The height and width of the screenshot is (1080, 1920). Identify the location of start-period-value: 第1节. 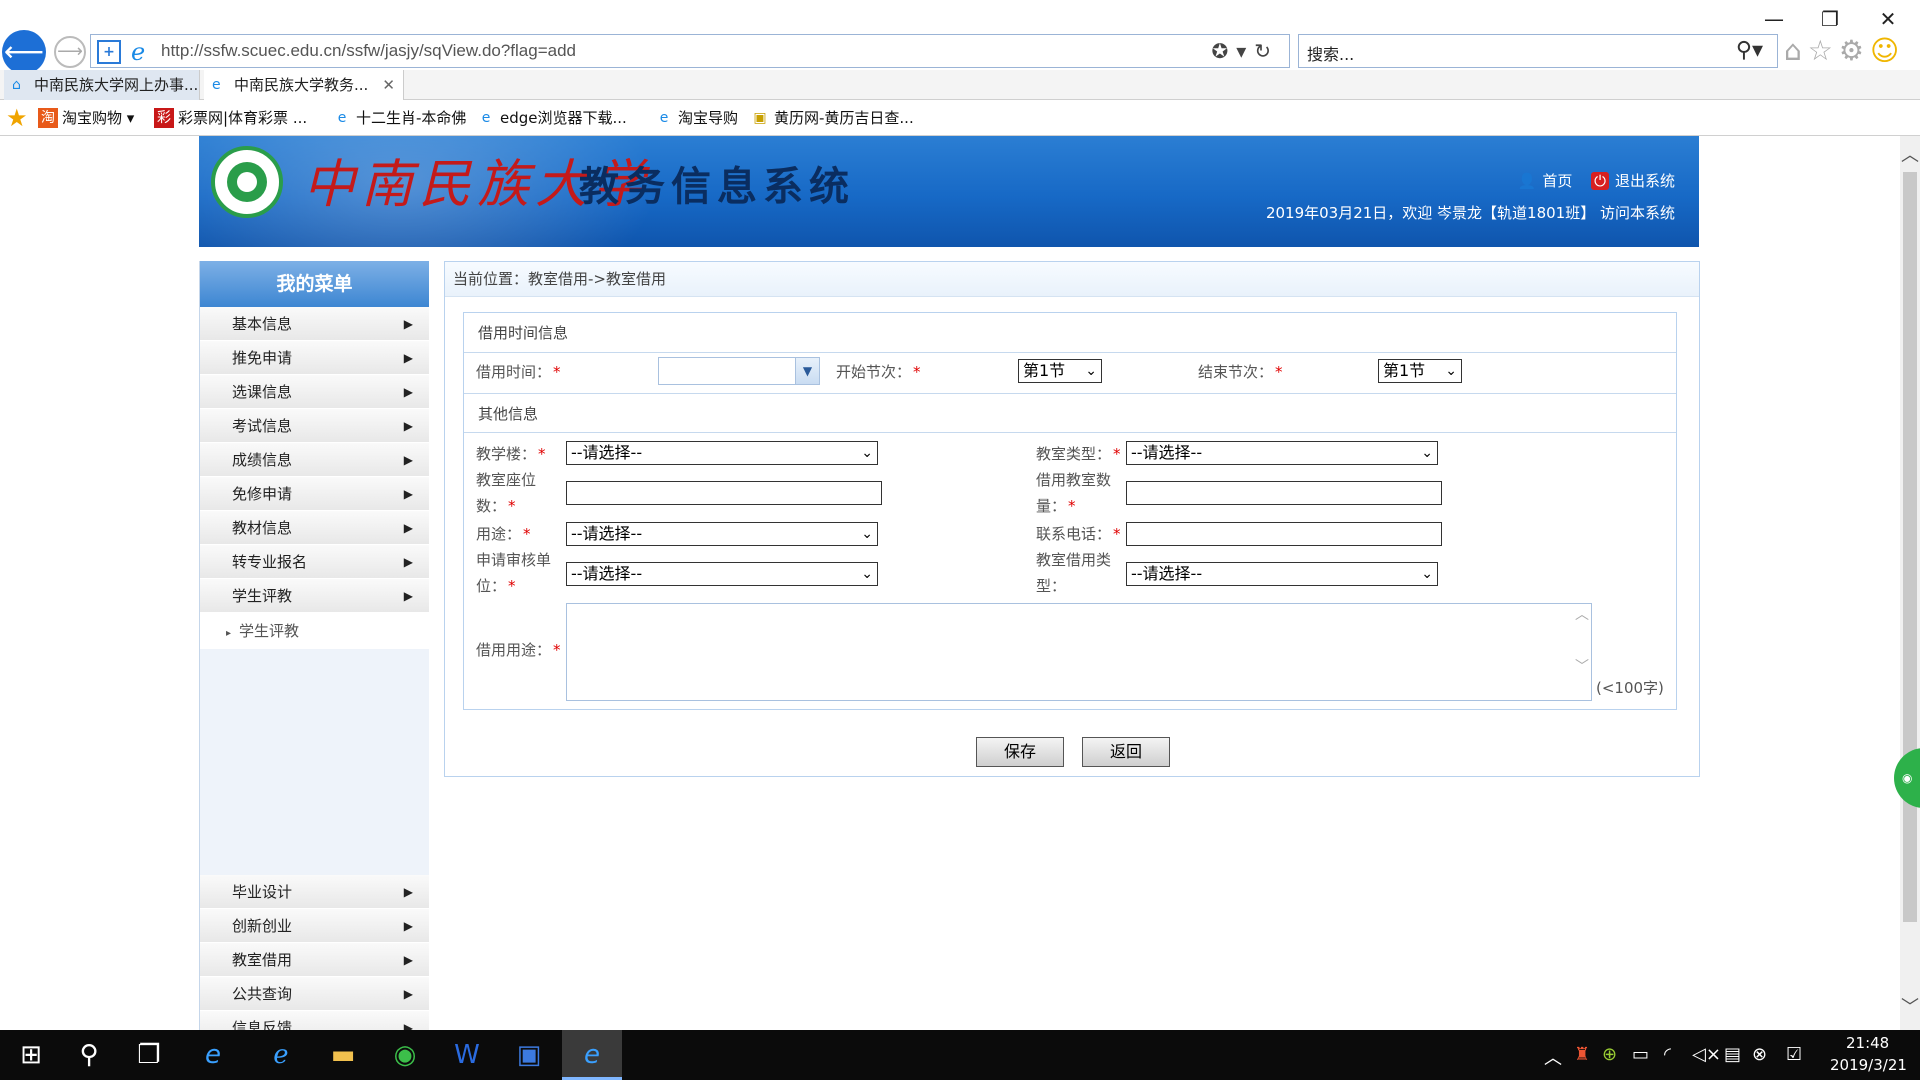
(1044, 370).